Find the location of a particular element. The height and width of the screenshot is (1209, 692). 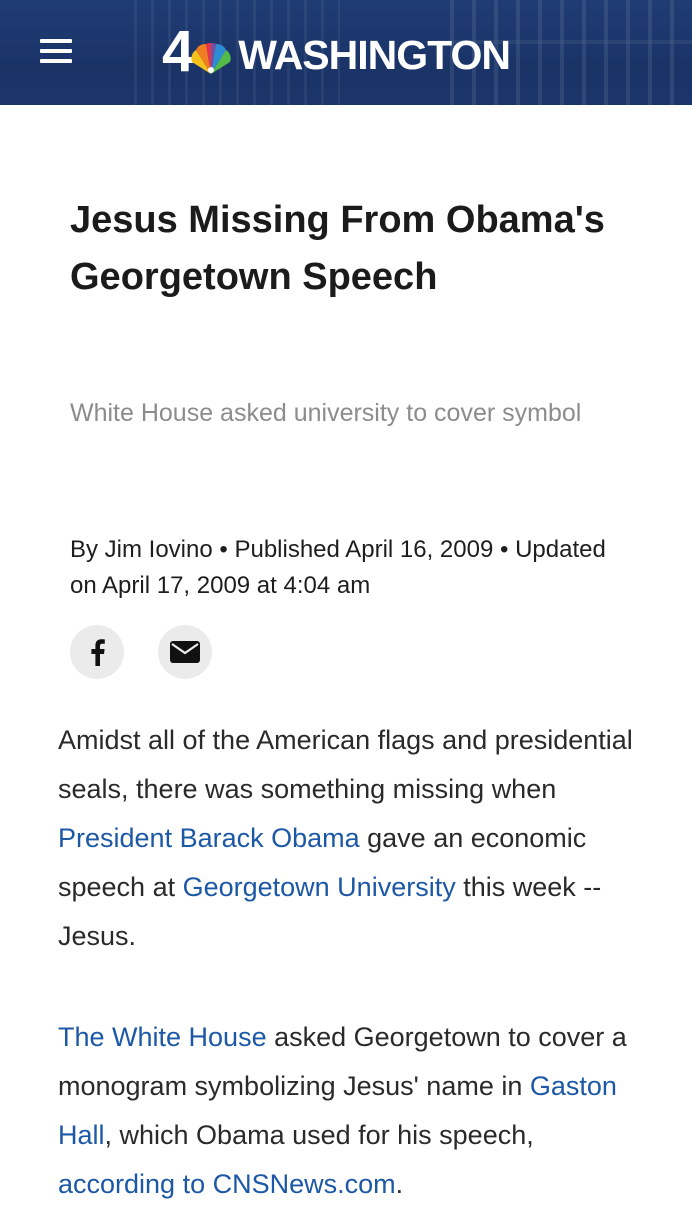

nbc4-washington-logo: 4 WASHINGTON is located at coordinates (336, 52).